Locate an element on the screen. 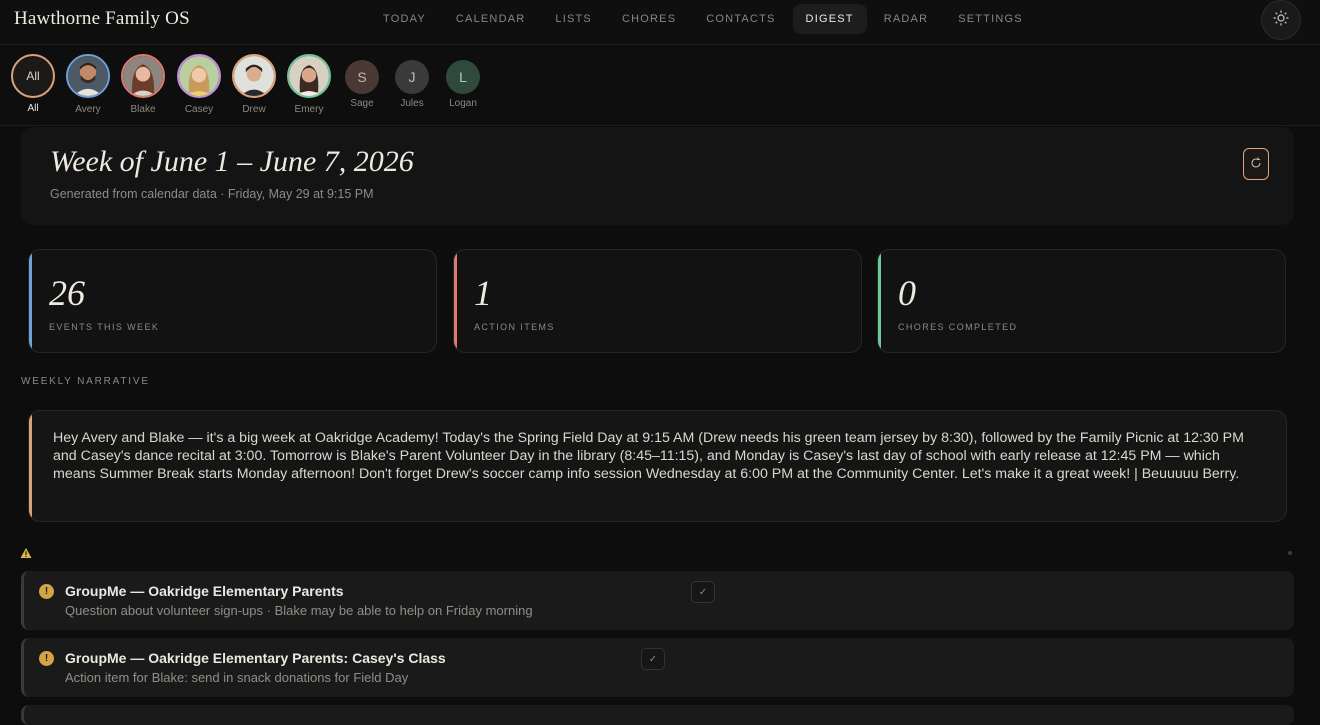 The height and width of the screenshot is (725, 1320). theme-toggle-button is located at coordinates (1281, 20).